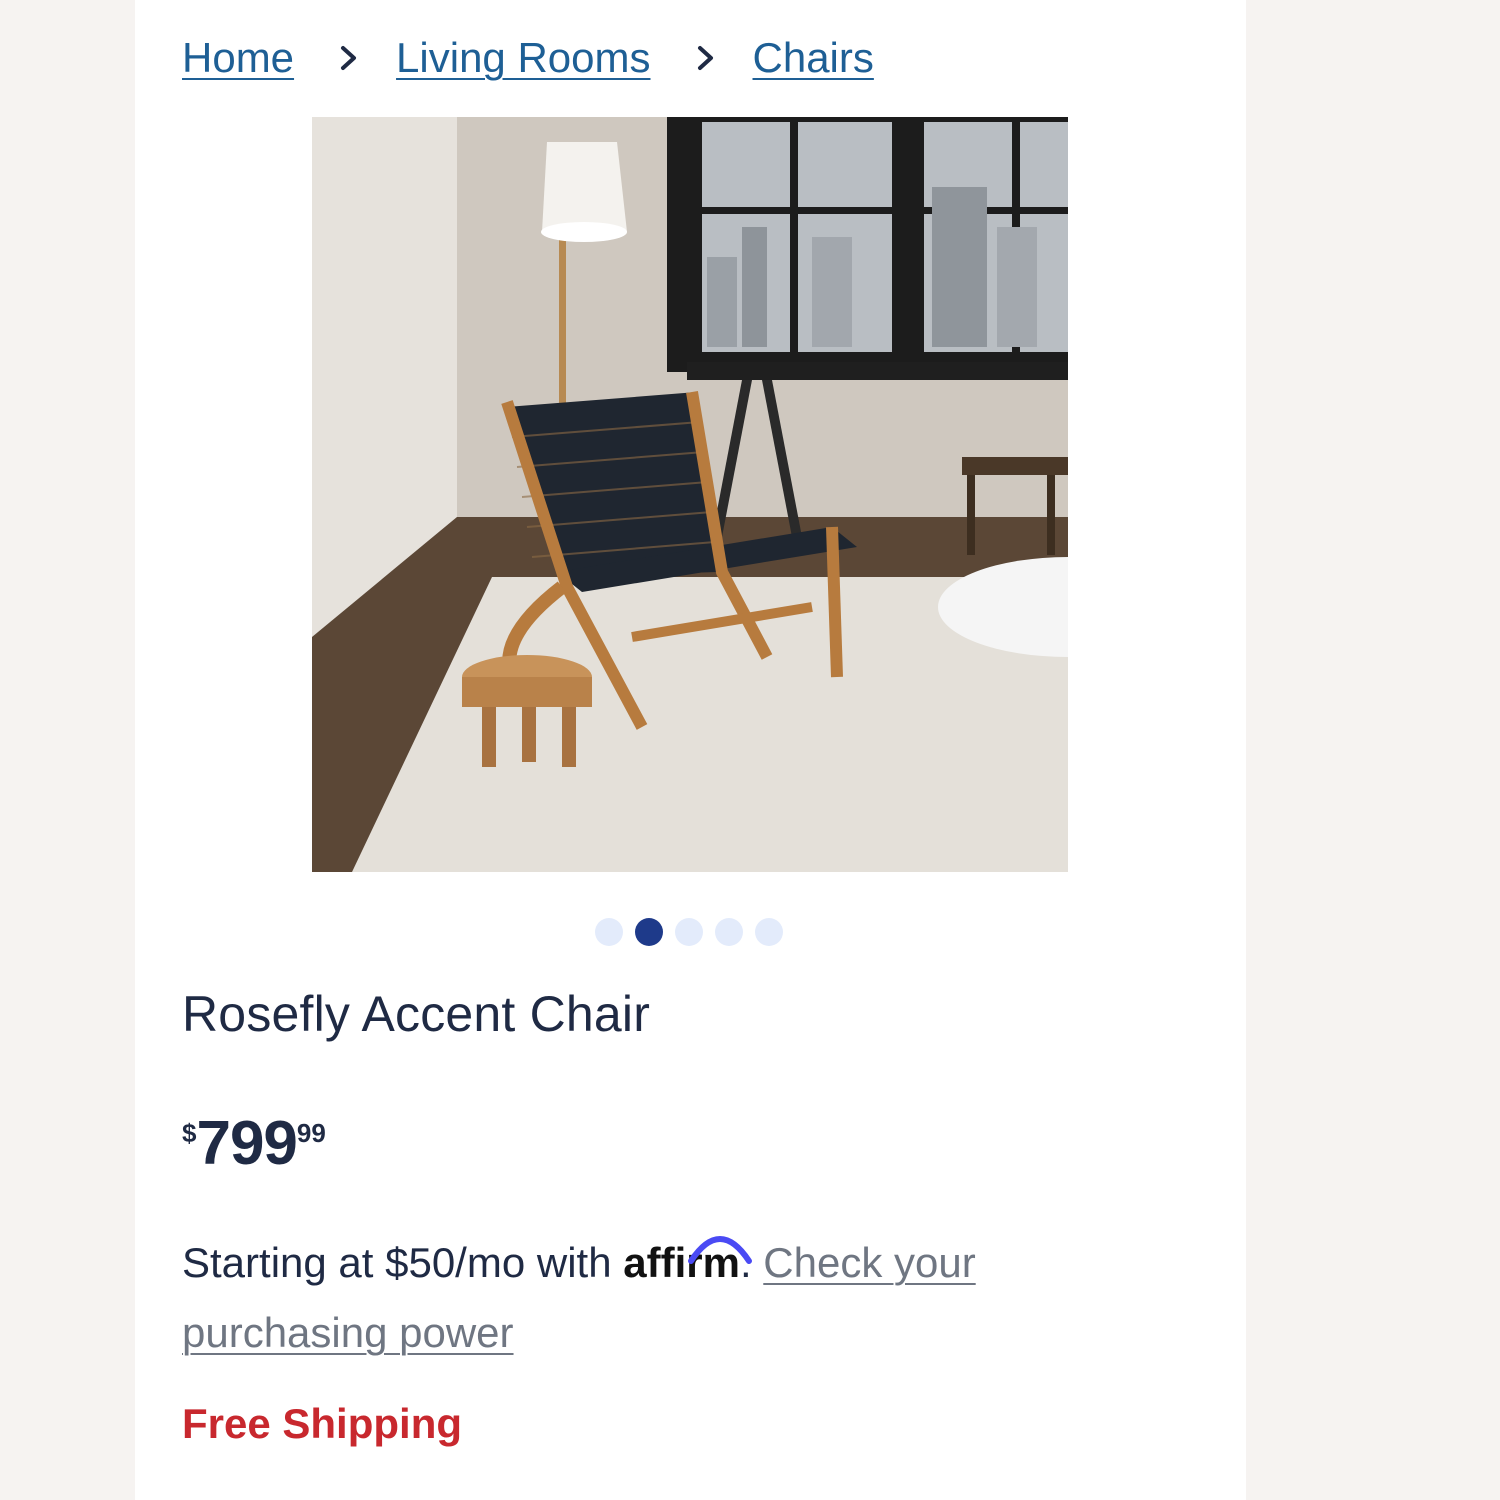 This screenshot has width=1500, height=1500. I want to click on breadcrumb: Home Living Rooms Chairs, so click(528, 58).